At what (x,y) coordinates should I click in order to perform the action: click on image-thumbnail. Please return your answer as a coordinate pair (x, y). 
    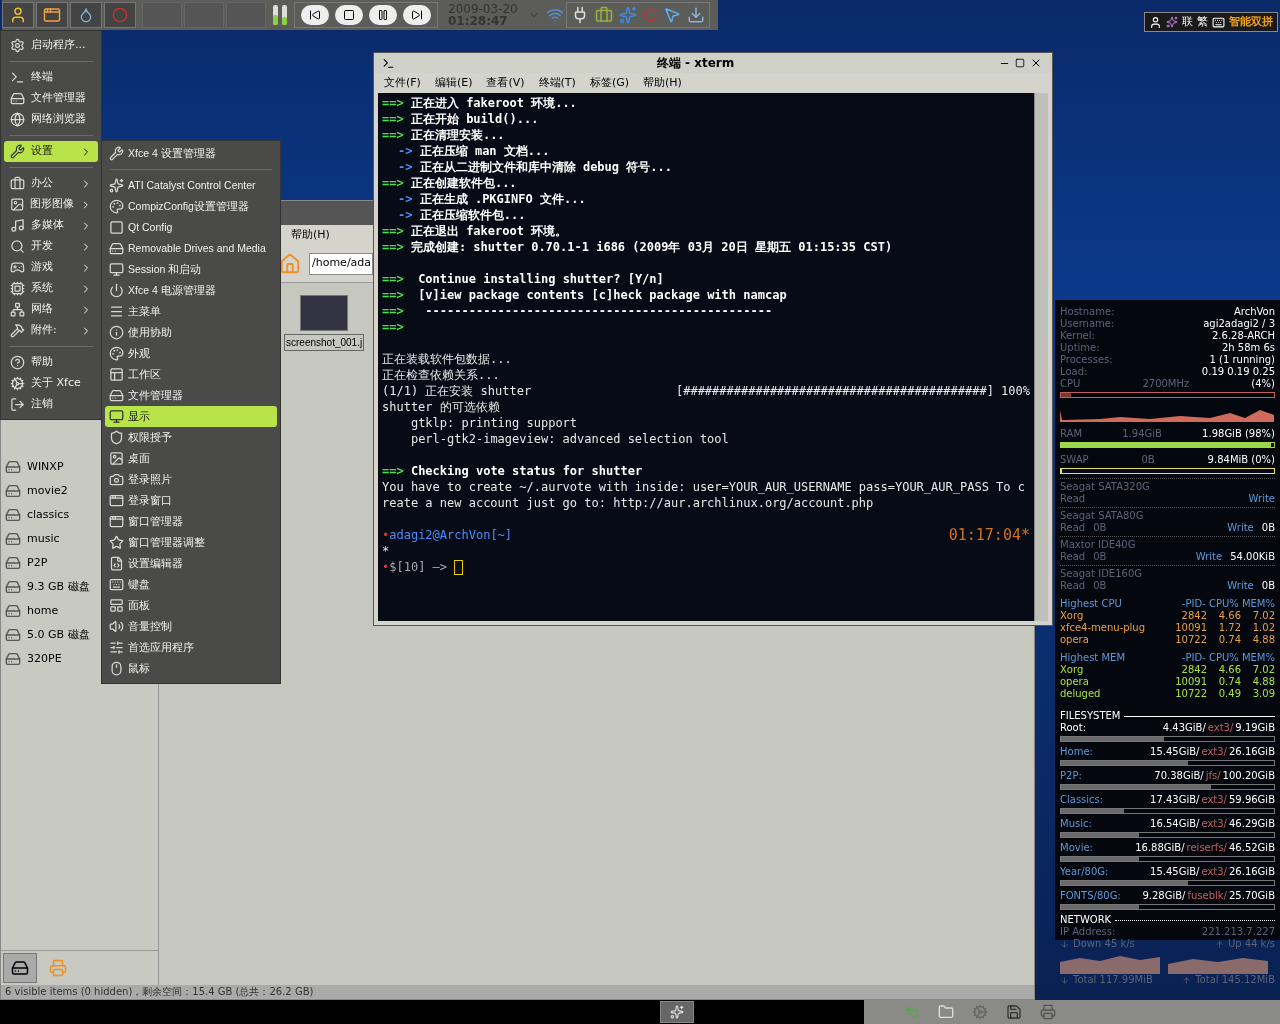
    Looking at the image, I should click on (324, 313).